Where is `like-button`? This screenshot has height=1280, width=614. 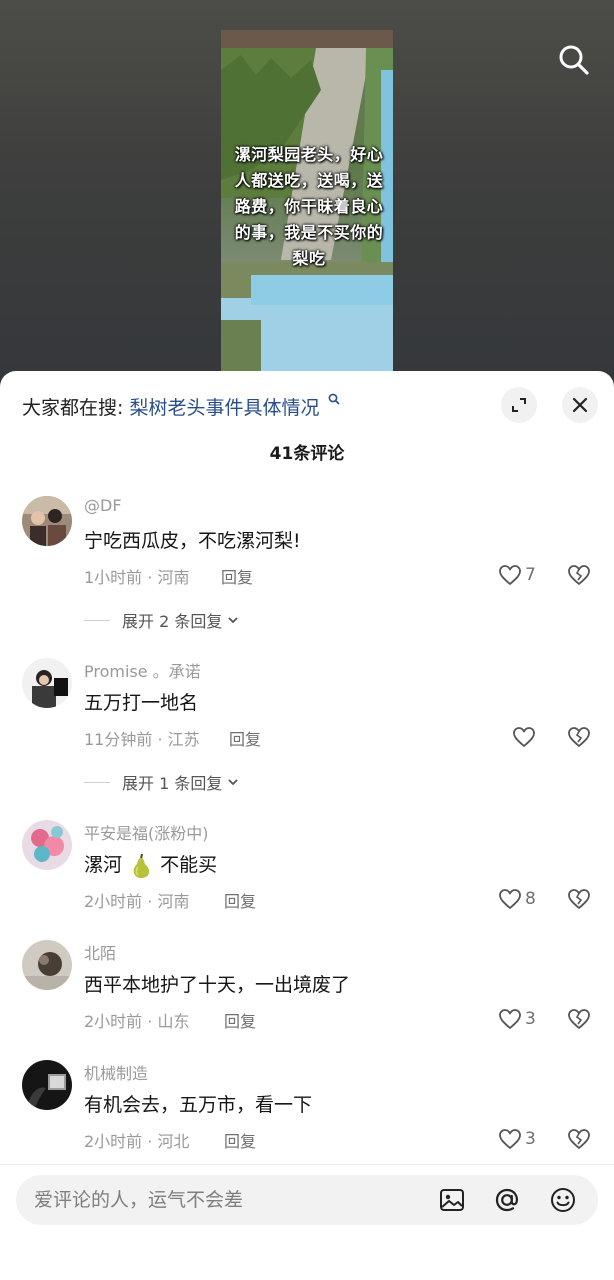
like-button is located at coordinates (524, 737).